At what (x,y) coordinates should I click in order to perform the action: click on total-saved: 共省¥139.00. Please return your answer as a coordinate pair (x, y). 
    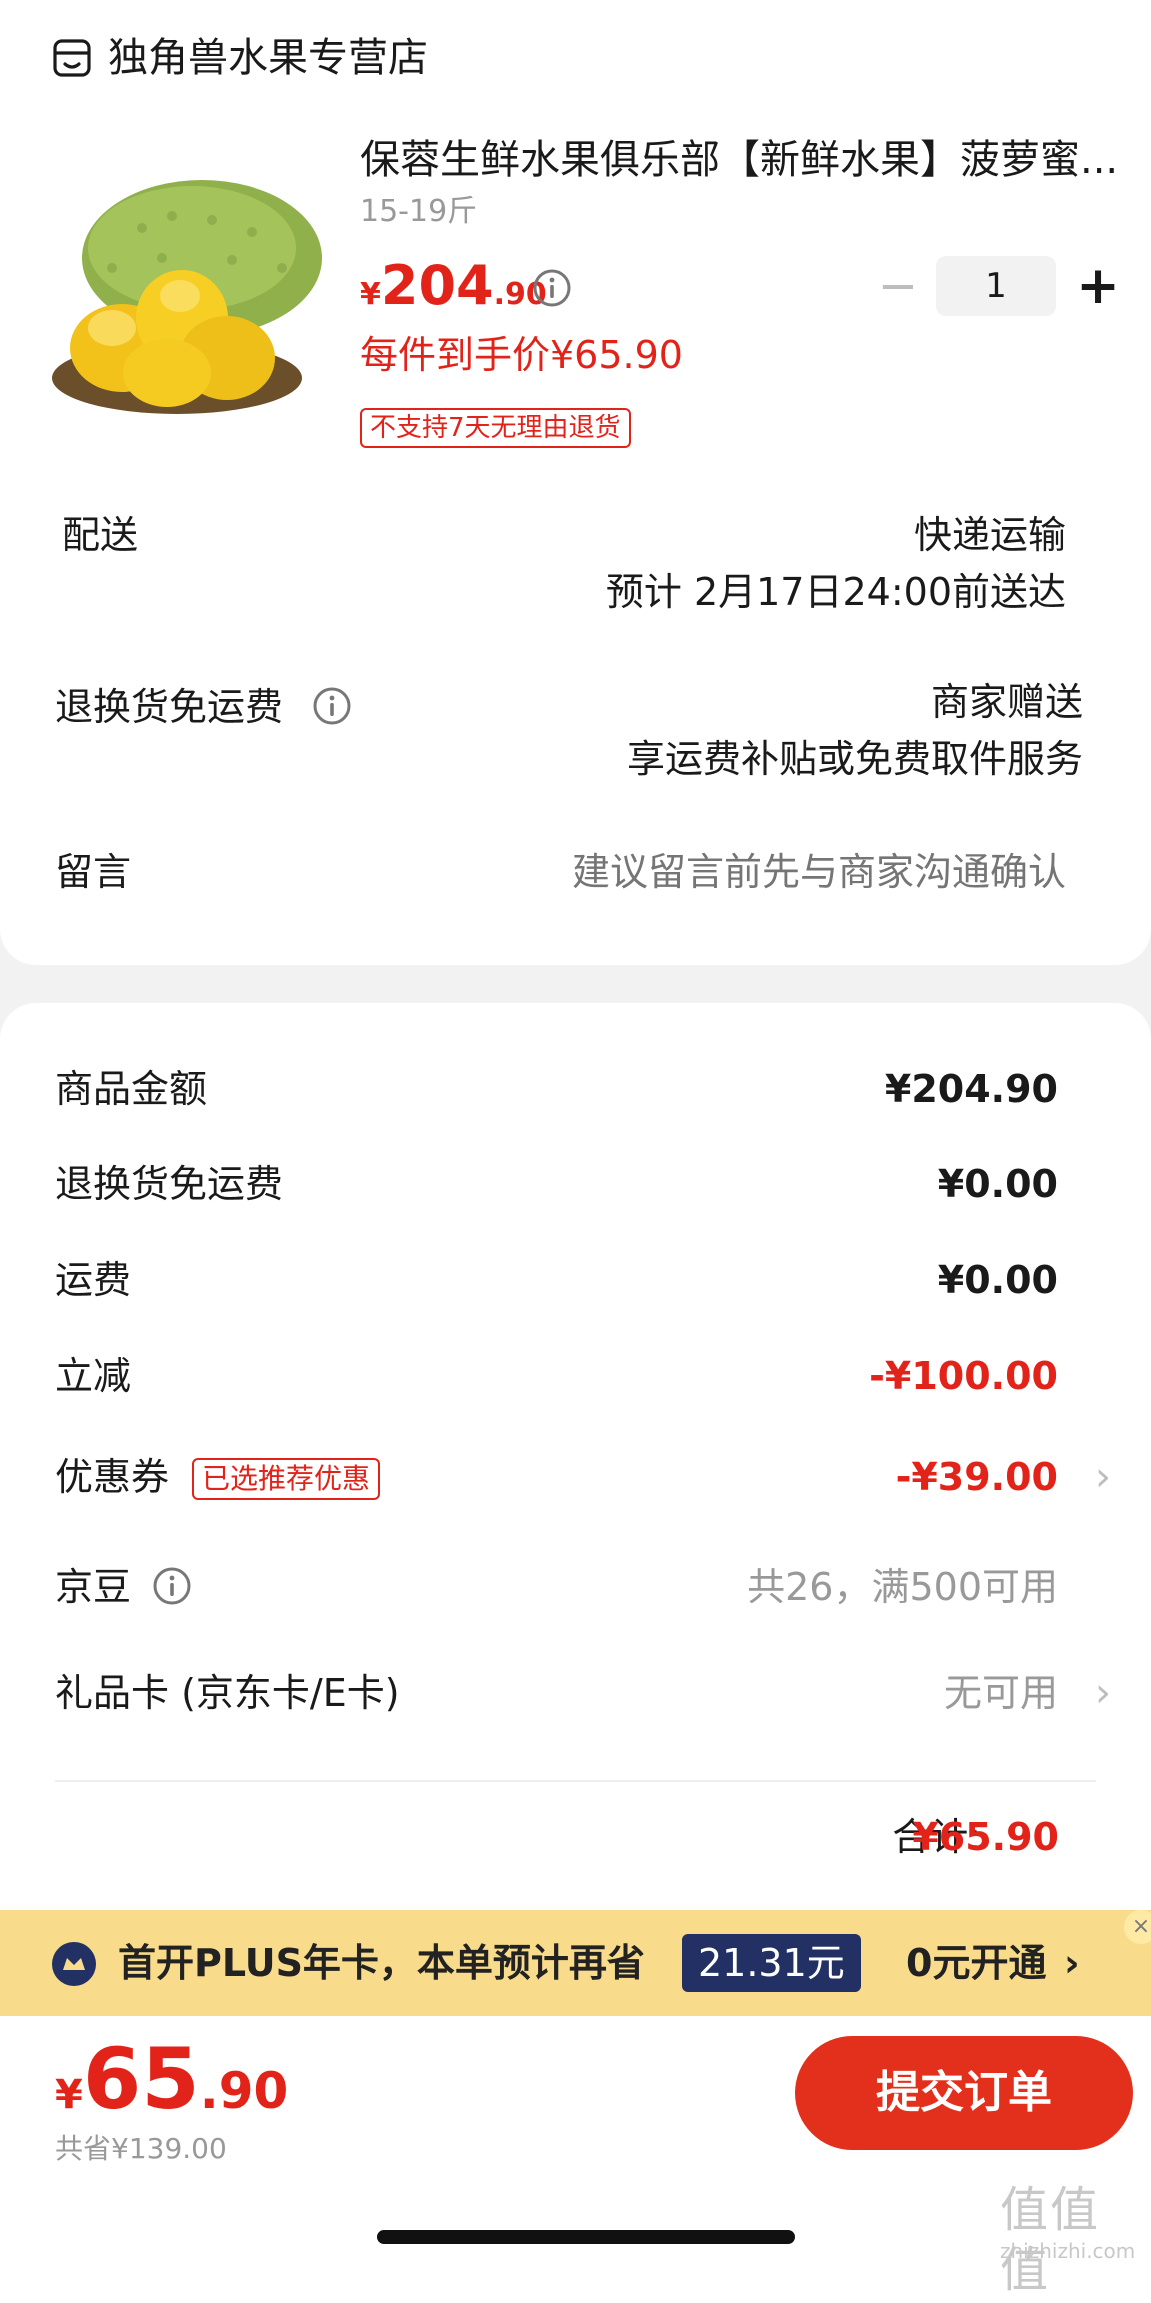
    Looking at the image, I should click on (141, 2148).